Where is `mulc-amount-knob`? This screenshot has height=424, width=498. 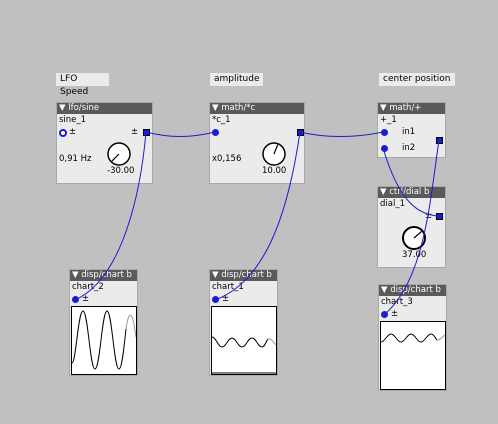
mulc-amount-knob is located at coordinates (274, 154).